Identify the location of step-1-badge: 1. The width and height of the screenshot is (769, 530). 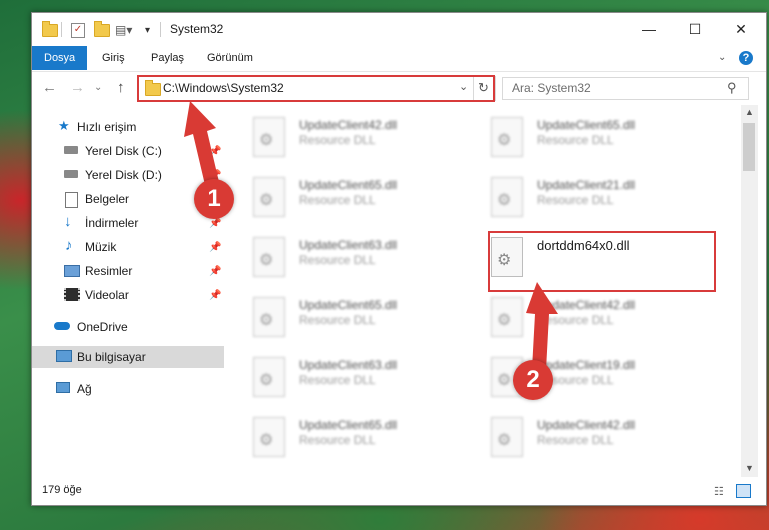
(214, 199).